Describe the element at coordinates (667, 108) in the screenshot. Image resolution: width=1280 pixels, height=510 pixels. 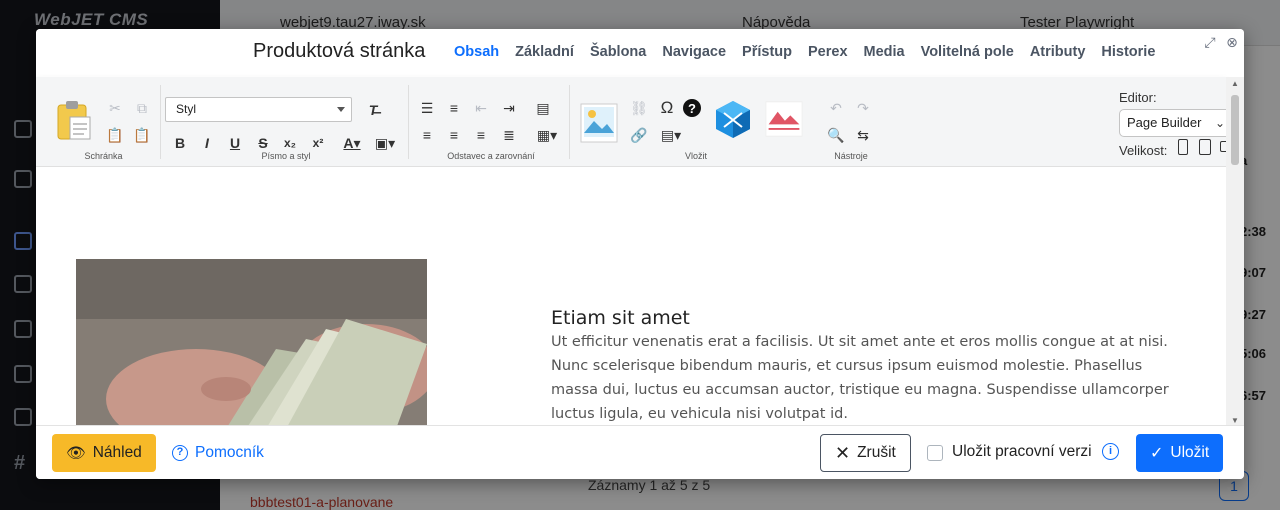
I see `special-char-icon: Ω` at that location.